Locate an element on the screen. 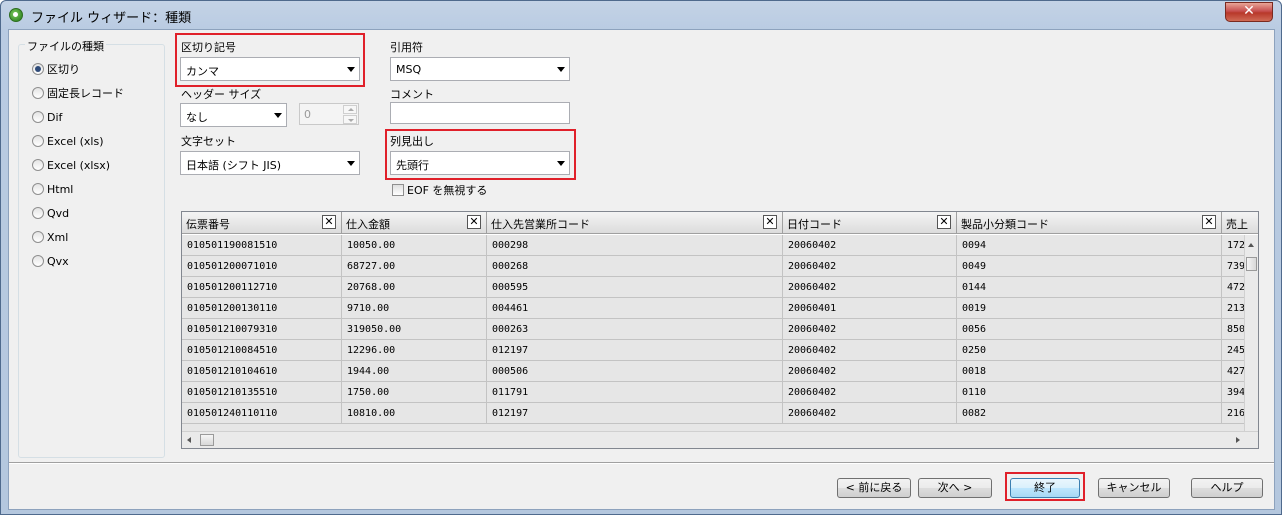  radio-dif: Dif is located at coordinates (47, 117).